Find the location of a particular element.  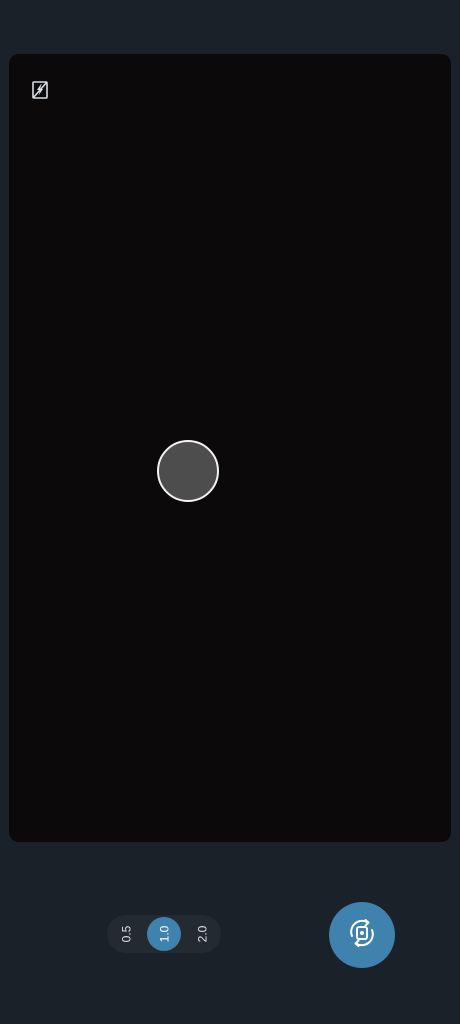

zoom-option-1-0: 1.0 is located at coordinates (164, 934).